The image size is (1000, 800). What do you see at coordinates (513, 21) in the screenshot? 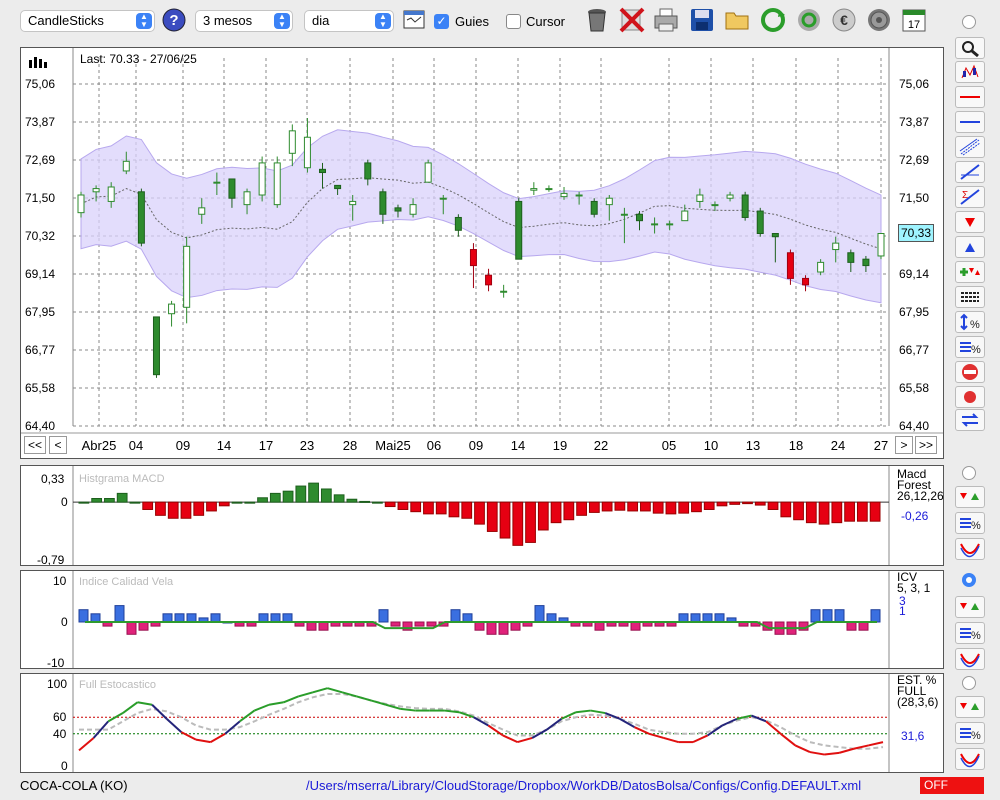
I see `cursor-checkbox` at bounding box center [513, 21].